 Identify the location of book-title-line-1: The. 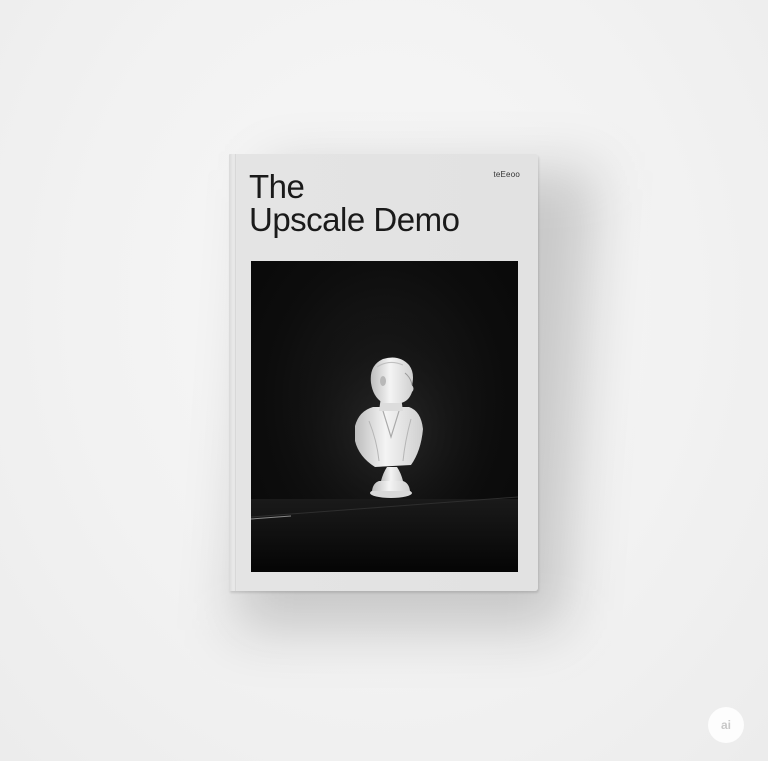
(277, 186).